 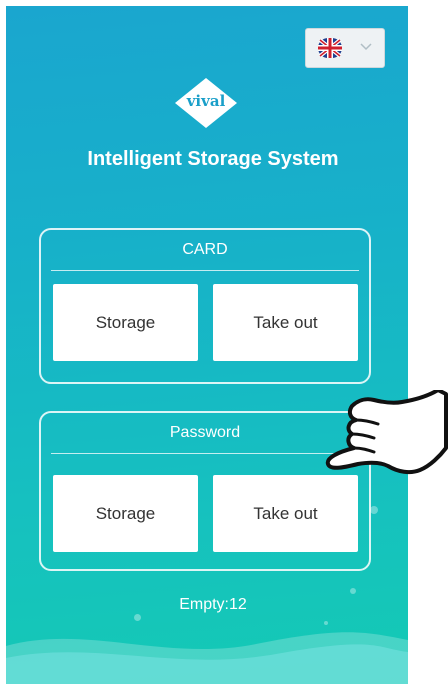 I want to click on brand-name: vival, so click(x=206, y=101).